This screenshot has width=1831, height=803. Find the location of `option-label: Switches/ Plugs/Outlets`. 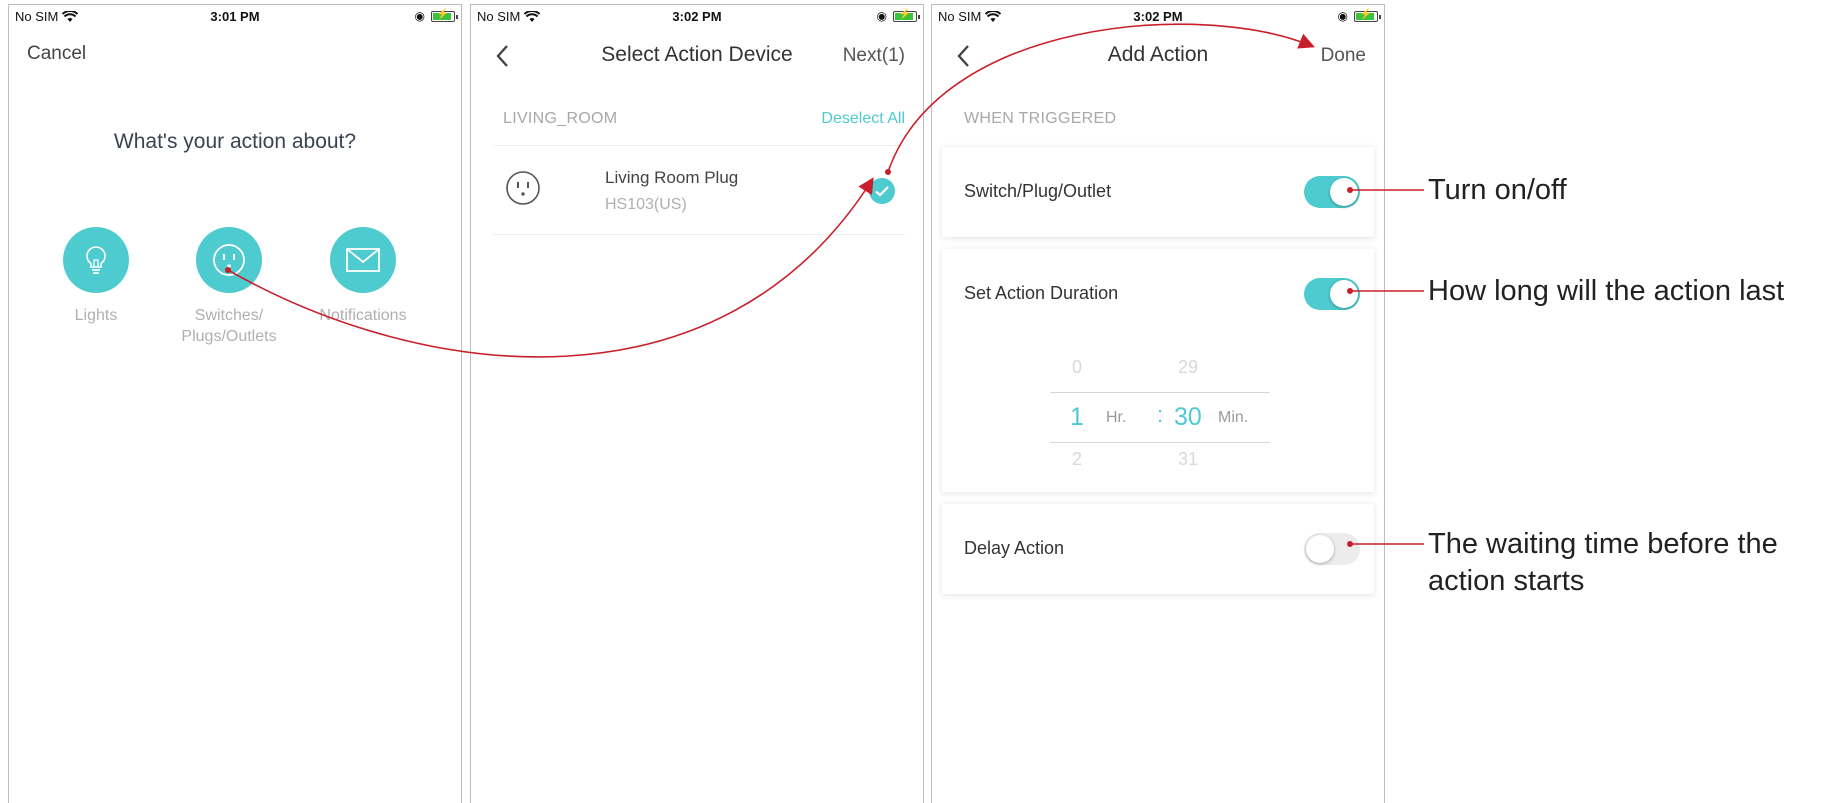

option-label: Switches/ Plugs/Outlets is located at coordinates (229, 326).